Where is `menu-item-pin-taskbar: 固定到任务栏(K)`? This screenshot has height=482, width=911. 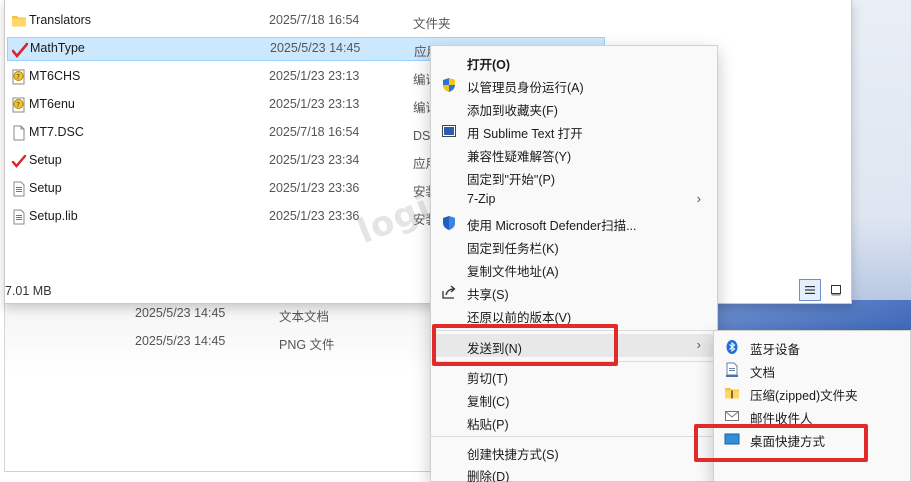
menu-item-pin-taskbar: 固定到任务栏(K) is located at coordinates (574, 245).